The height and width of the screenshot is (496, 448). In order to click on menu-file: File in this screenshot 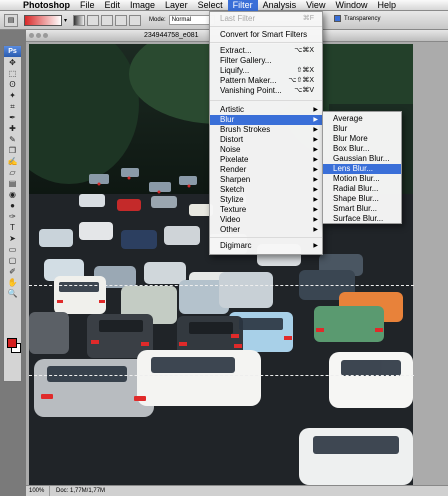, I will do `click(87, 5)`.